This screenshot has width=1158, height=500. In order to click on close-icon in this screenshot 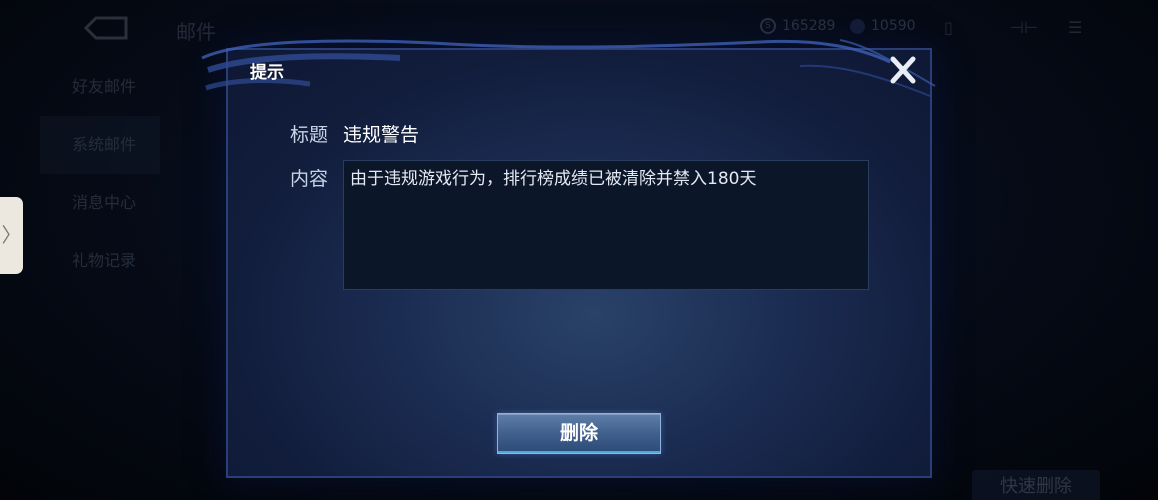, I will do `click(903, 70)`.